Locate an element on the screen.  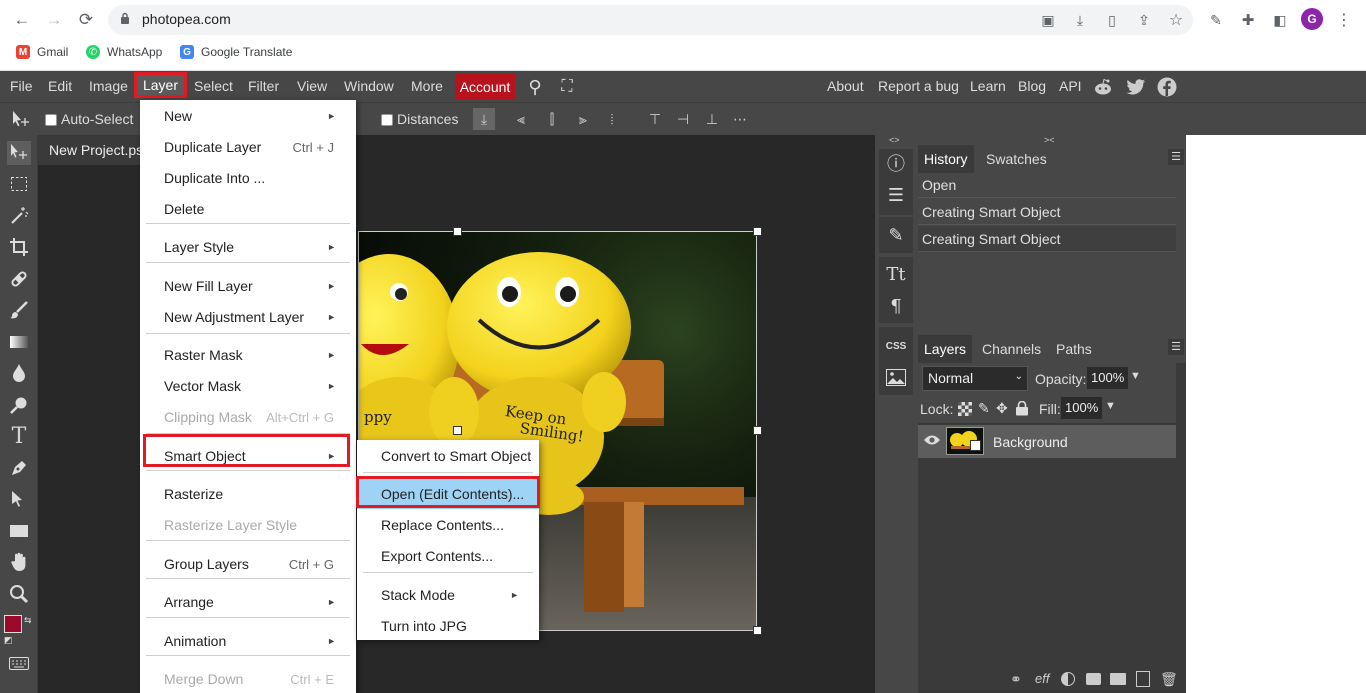
blend-mode-select: Normal ⌄ is located at coordinates (975, 378).